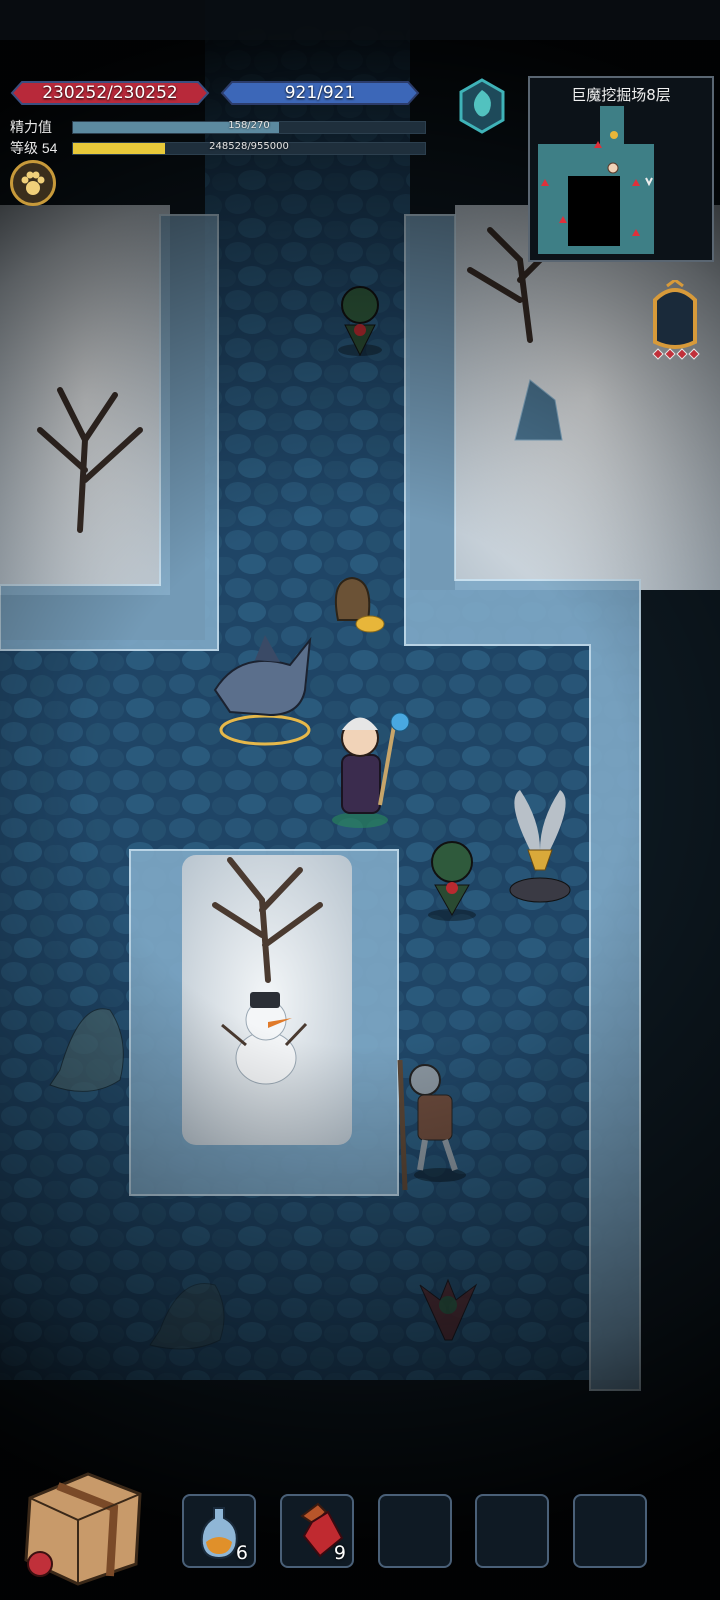  I want to click on mp-text: 921/921, so click(320, 93).